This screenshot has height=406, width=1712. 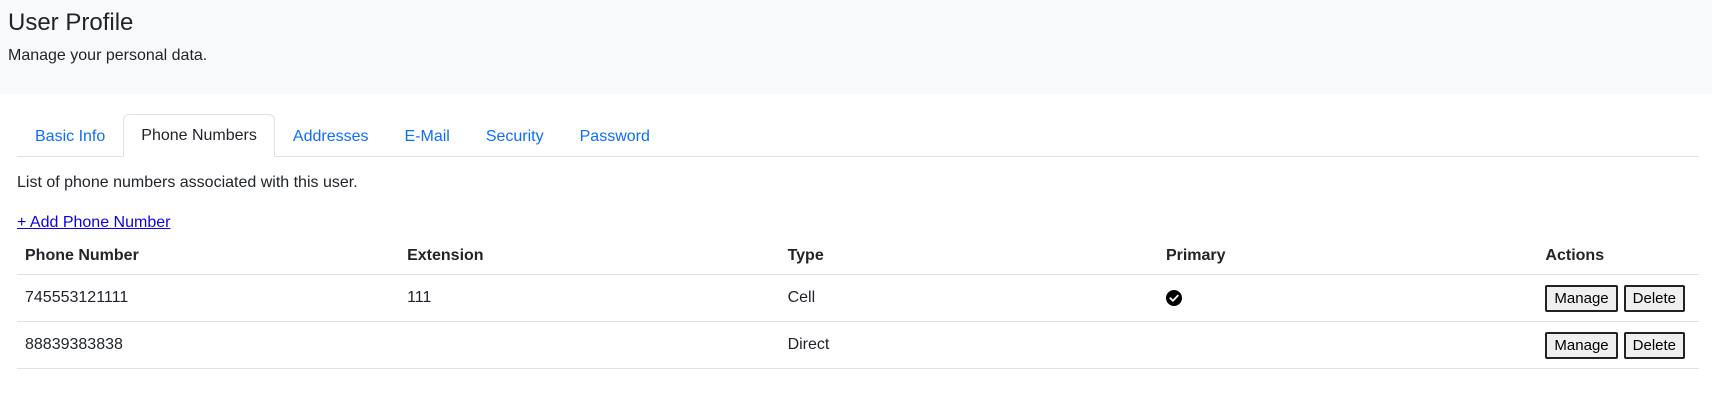 What do you see at coordinates (331, 136) in the screenshot?
I see `tab-addresses: Addresses` at bounding box center [331, 136].